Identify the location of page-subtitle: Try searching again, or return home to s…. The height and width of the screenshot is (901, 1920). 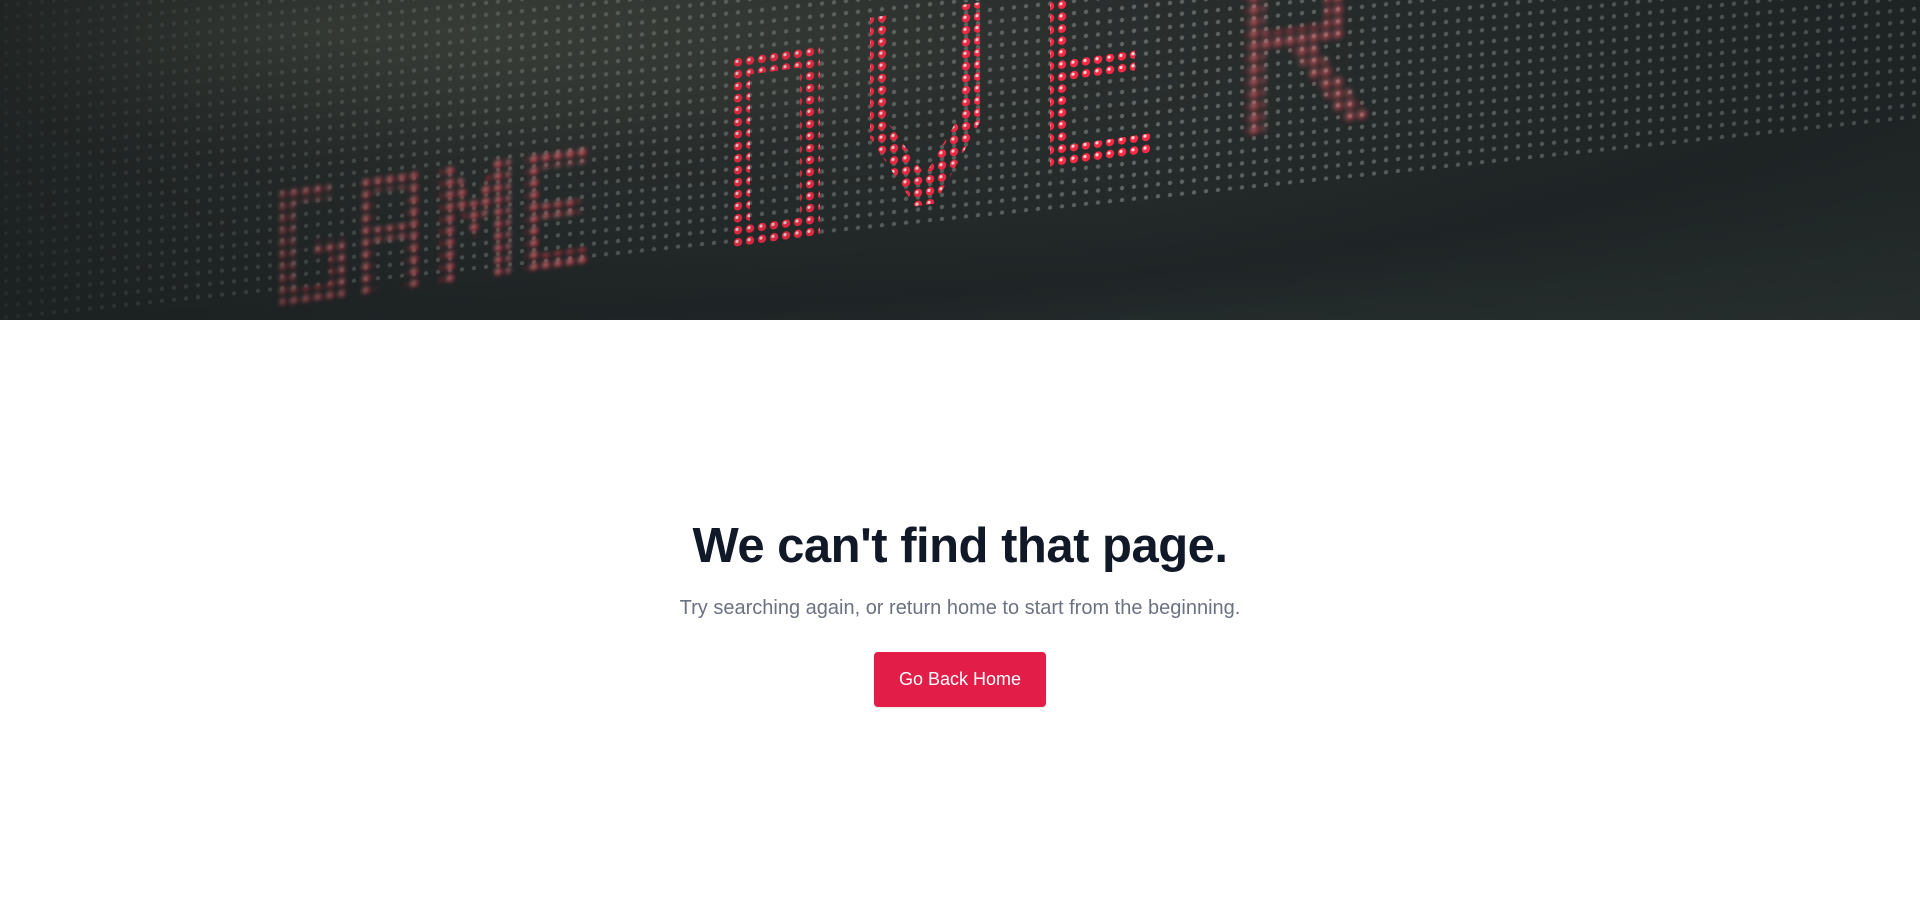
(960, 607).